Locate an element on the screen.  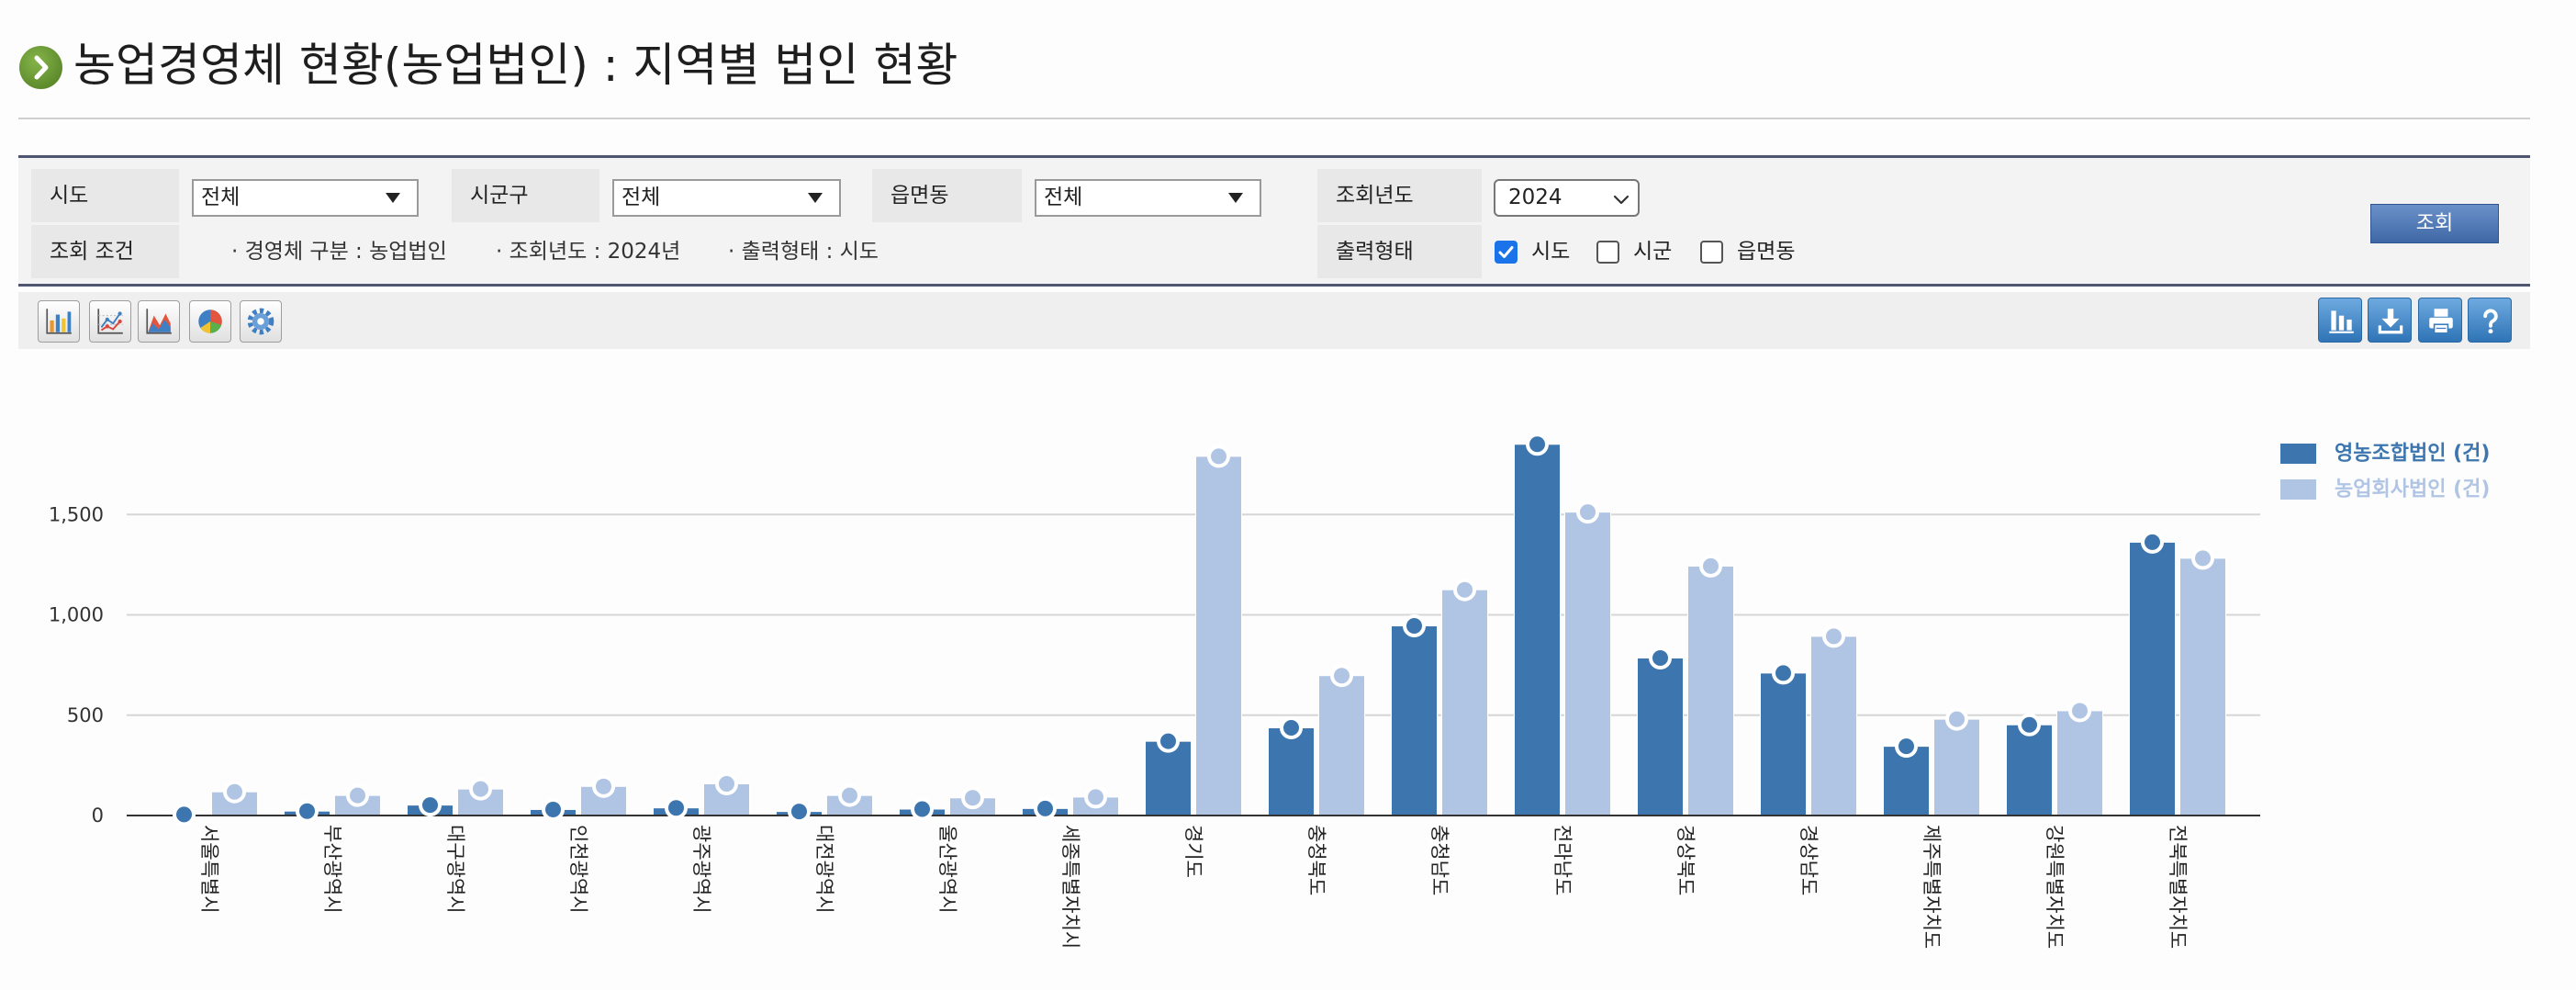
x-category-label: 경기도 is located at coordinates (1193, 851).